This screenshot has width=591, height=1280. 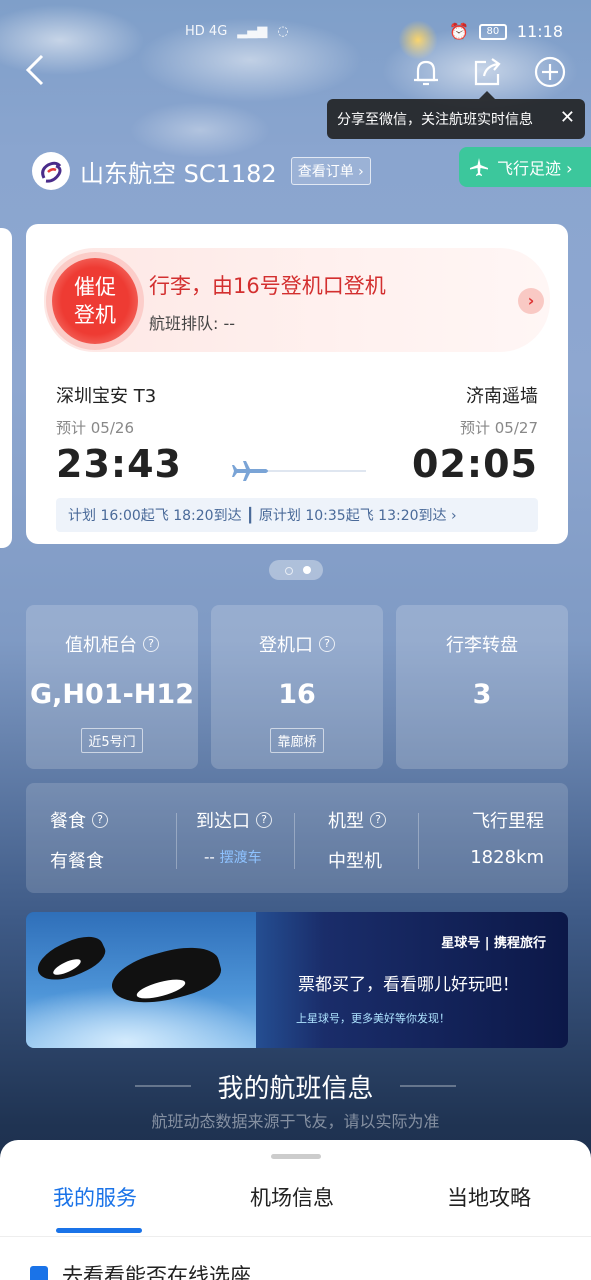 I want to click on distance-value: 1828km, so click(x=507, y=857).